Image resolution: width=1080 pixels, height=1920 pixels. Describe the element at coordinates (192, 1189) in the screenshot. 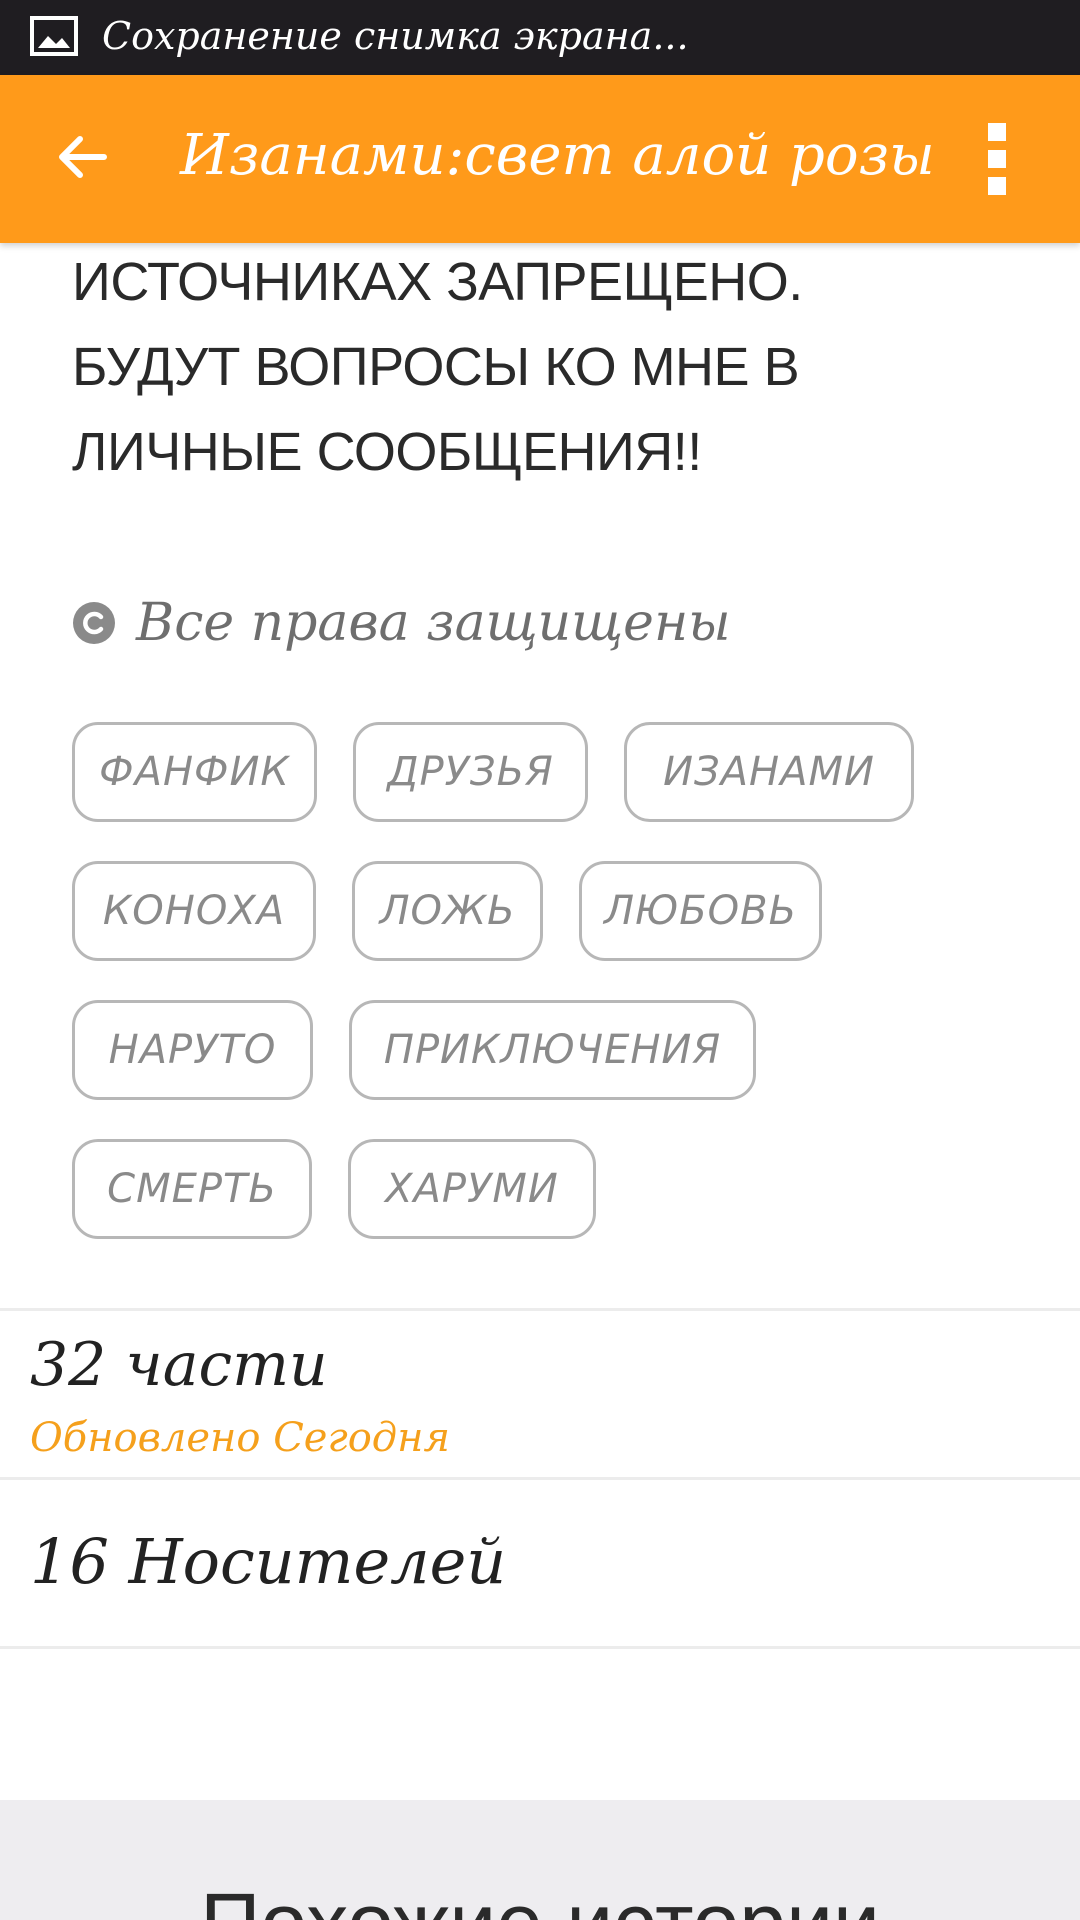

I see `tag-death: СМЕРТЬ` at that location.